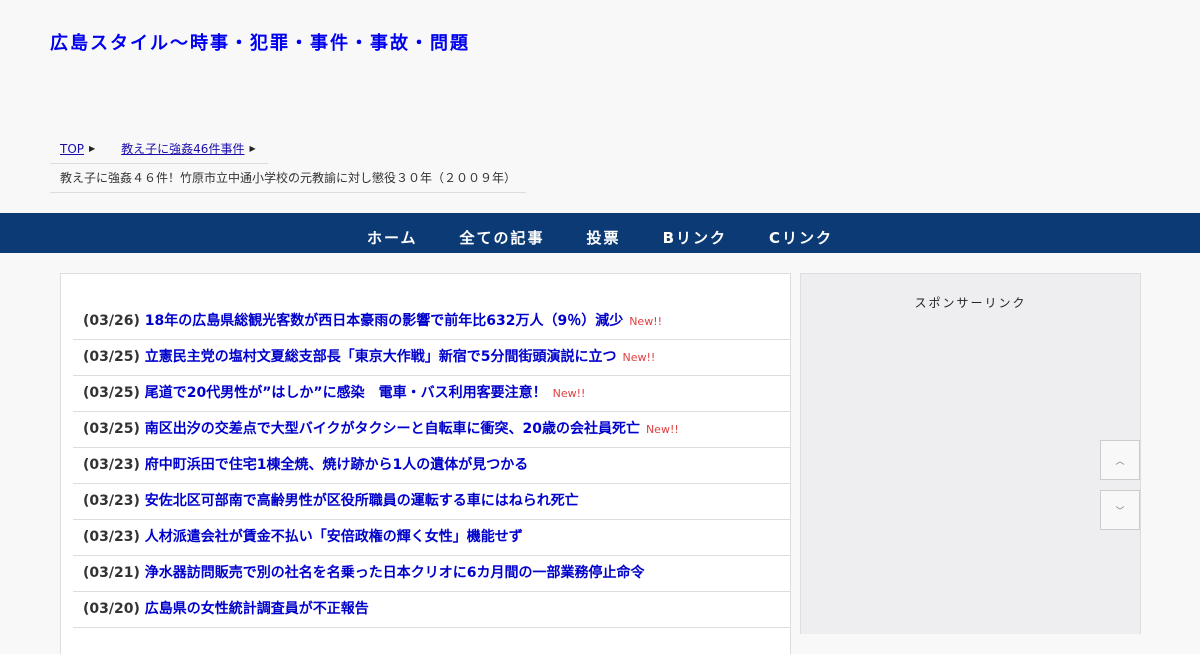  Describe the element at coordinates (431, 610) in the screenshot. I see `list-item: (03/20) 広島県の女性統計調査員が不正報告` at that location.